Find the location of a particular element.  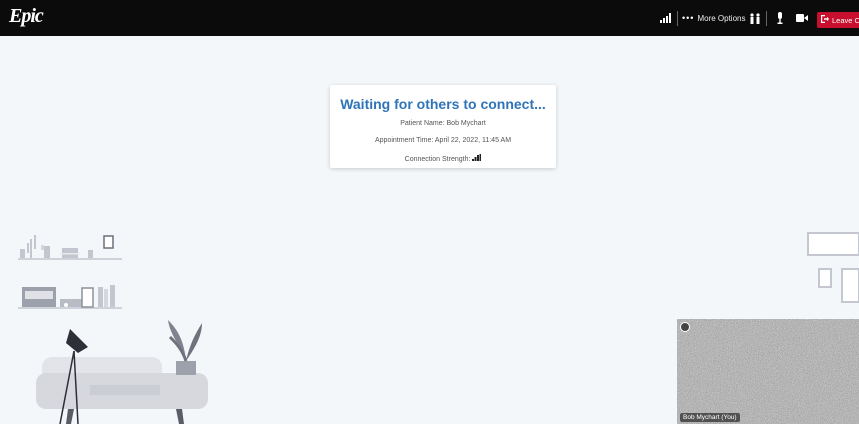

wall-frames-illustration is located at coordinates (833, 267).